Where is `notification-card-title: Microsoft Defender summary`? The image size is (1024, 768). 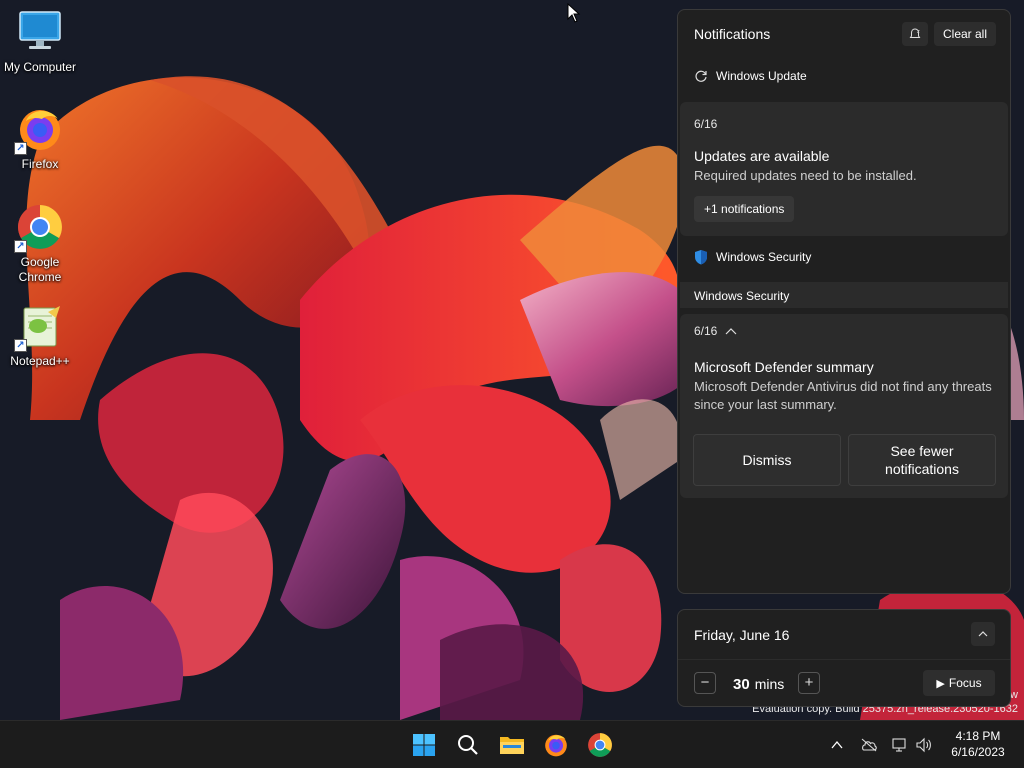 notification-card-title: Microsoft Defender summary is located at coordinates (784, 367).